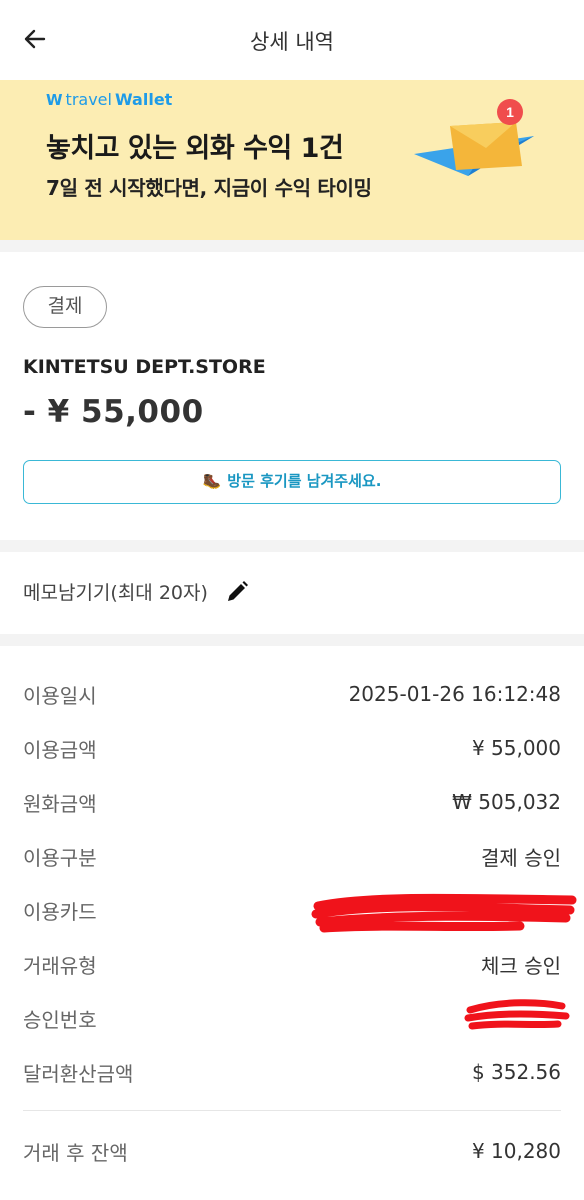 This screenshot has width=584, height=1200. Describe the element at coordinates (60, 857) in the screenshot. I see `detail-label: 이용구분` at that location.